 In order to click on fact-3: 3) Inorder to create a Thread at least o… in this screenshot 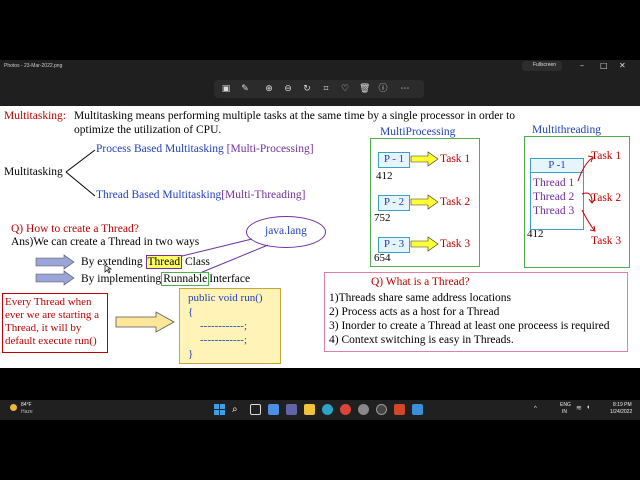, I will do `click(469, 326)`.